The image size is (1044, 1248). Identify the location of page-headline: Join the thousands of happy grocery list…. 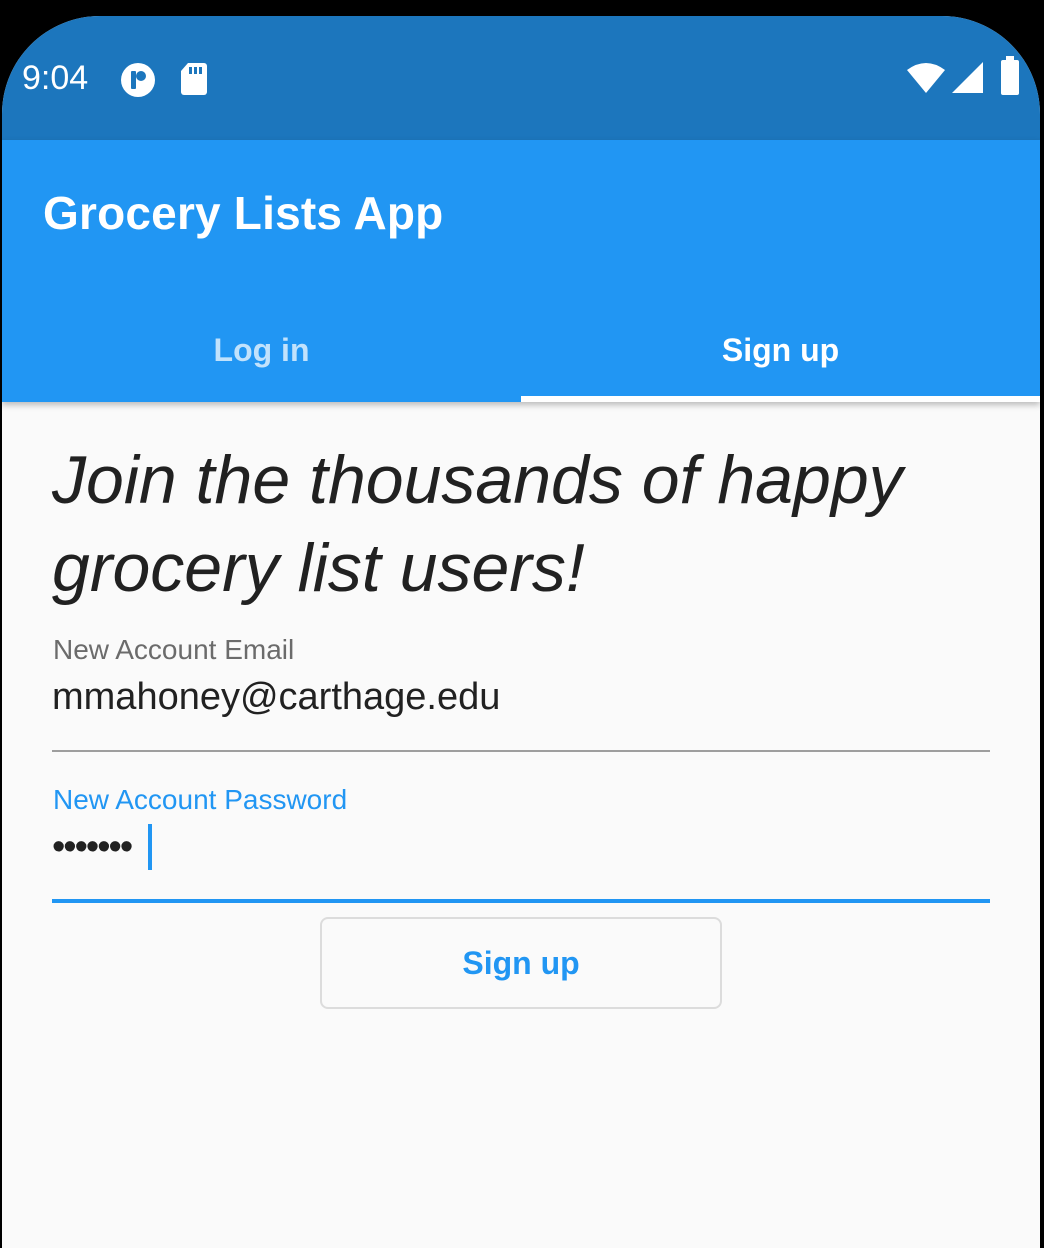
(477, 524).